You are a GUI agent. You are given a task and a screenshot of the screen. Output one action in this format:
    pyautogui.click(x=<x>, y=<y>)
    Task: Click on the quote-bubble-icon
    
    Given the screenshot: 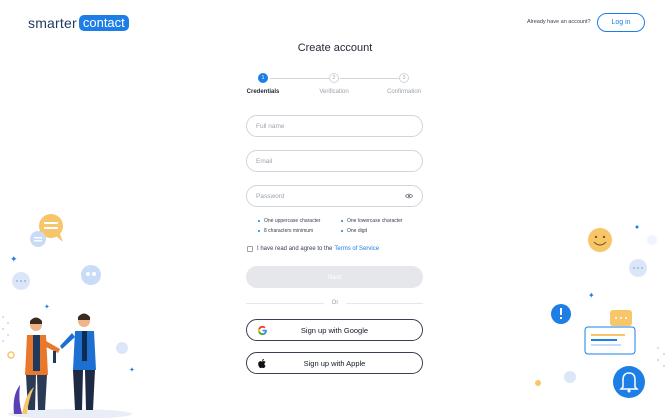 What is the action you would take?
    pyautogui.click(x=91, y=275)
    